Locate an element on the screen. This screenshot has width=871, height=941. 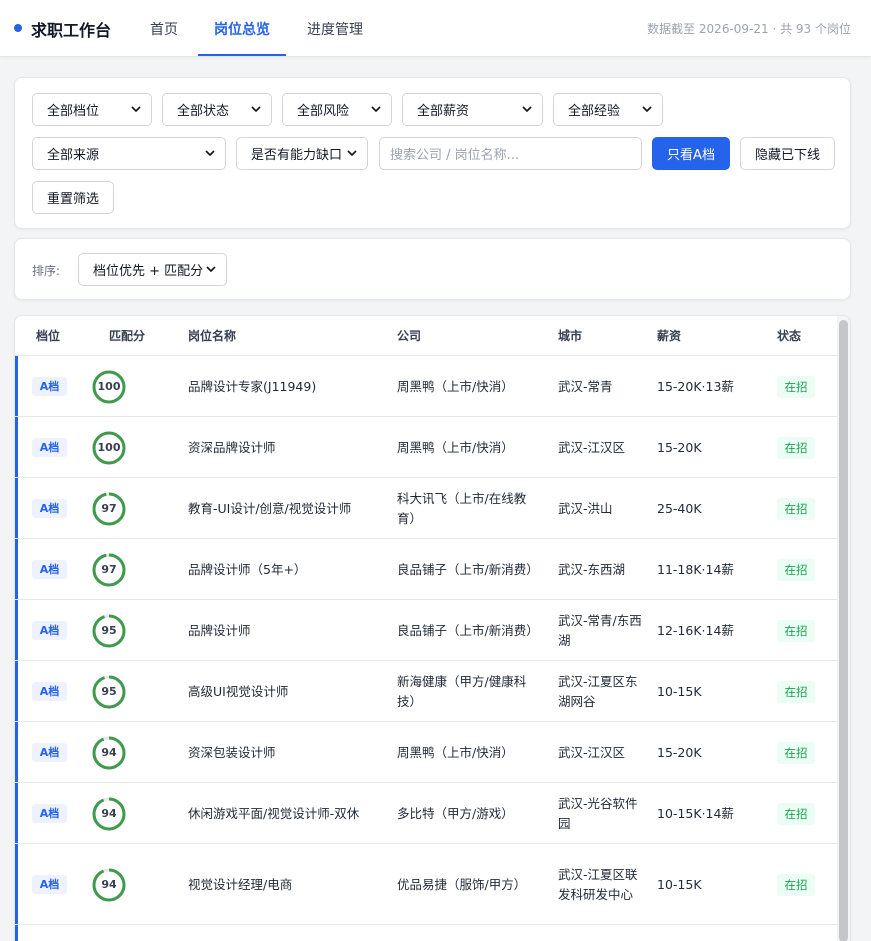
brand-title: 求职工作台 is located at coordinates (71, 30).